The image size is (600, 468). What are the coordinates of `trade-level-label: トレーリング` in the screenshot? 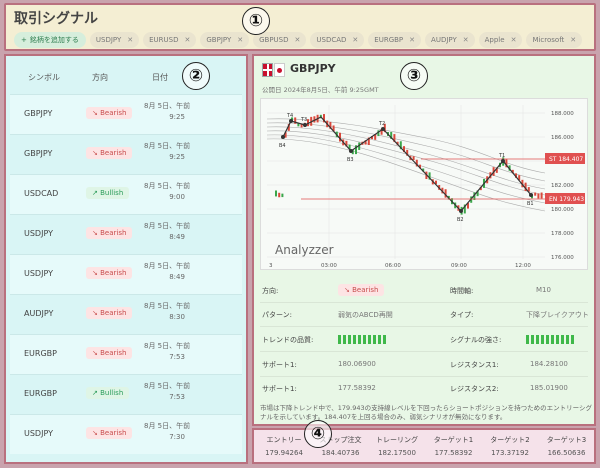 It's located at (397, 440).